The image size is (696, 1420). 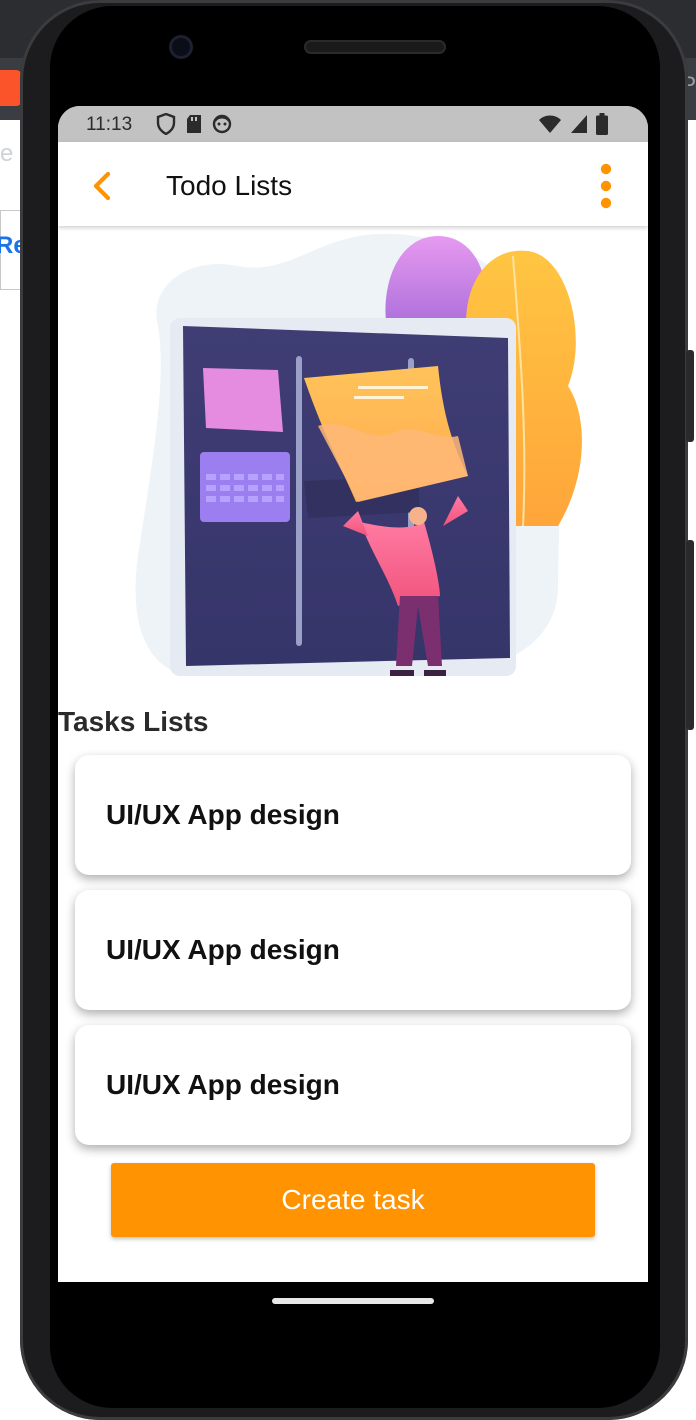 What do you see at coordinates (353, 1301) in the screenshot?
I see `home-indicator` at bounding box center [353, 1301].